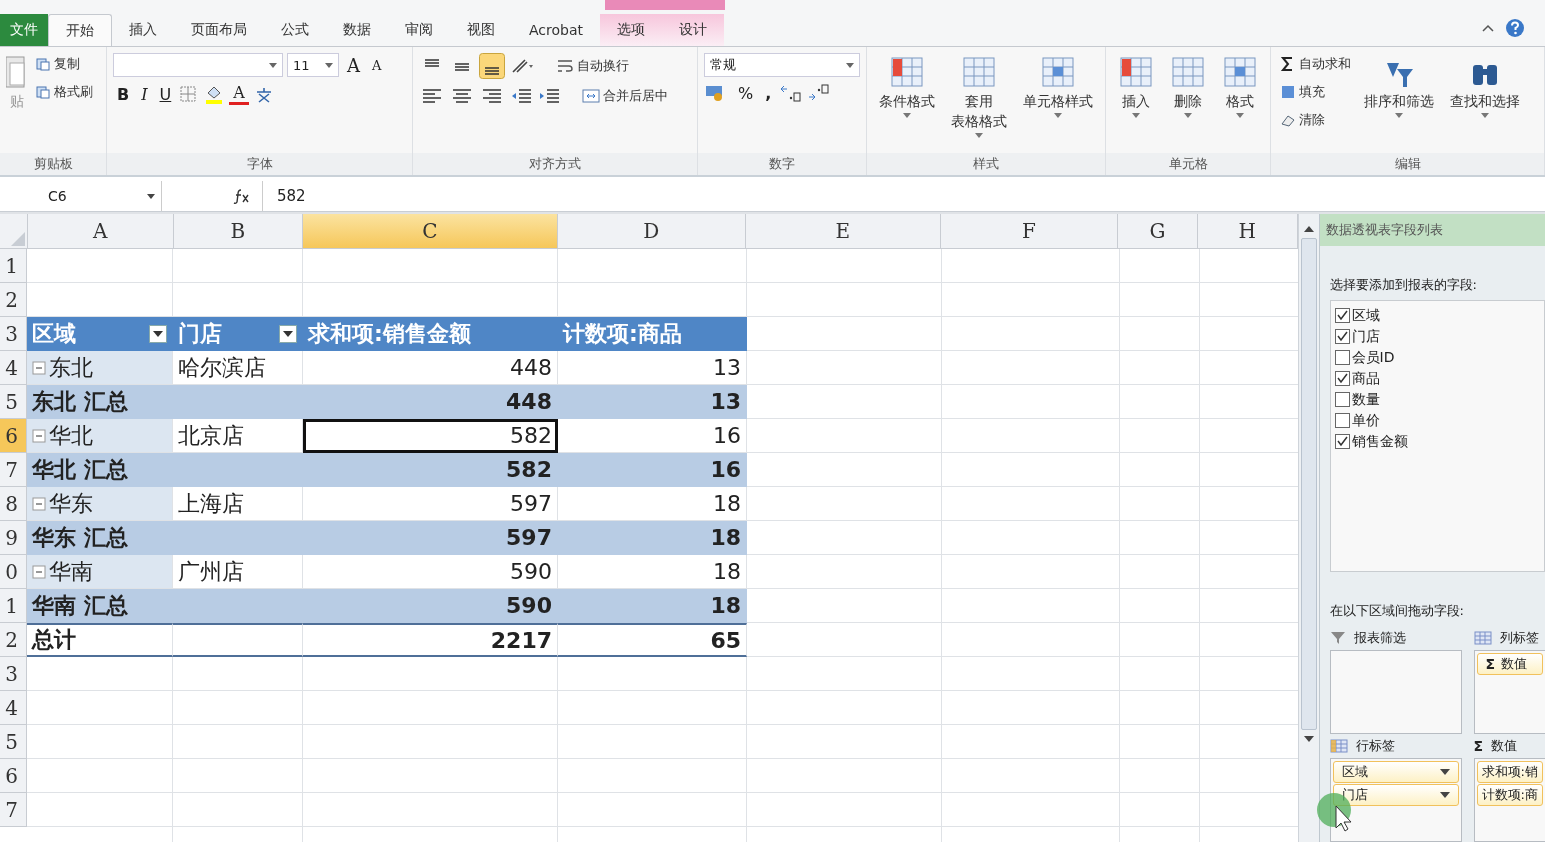  I want to click on ribbon-button: 格式, so click(1240, 86).